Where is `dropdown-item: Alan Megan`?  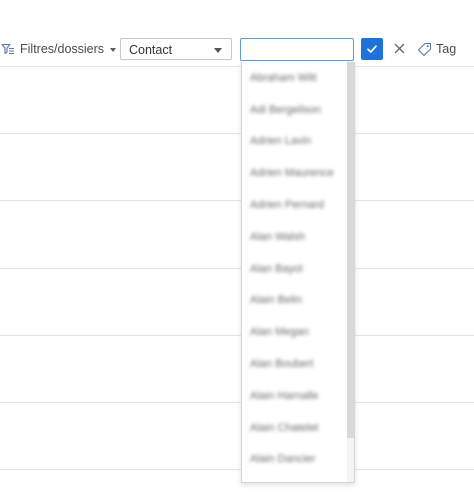
dropdown-item: Alan Megan is located at coordinates (294, 332).